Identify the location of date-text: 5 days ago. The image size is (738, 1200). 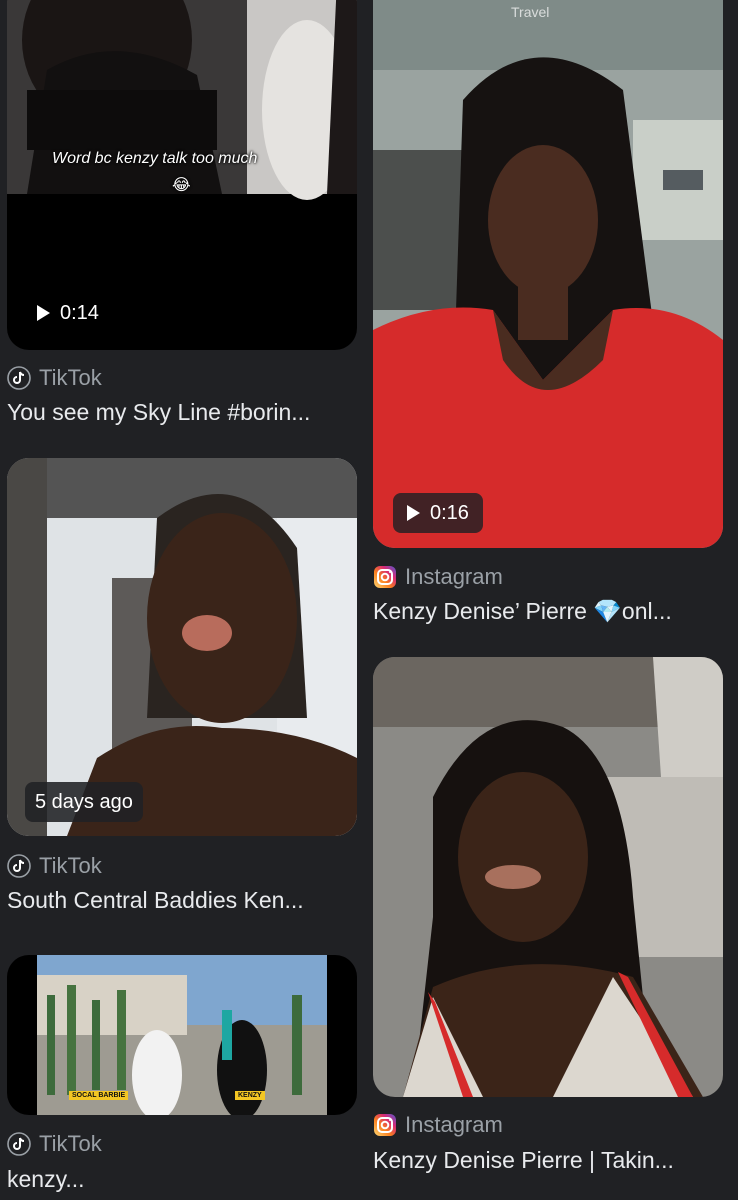
(84, 801).